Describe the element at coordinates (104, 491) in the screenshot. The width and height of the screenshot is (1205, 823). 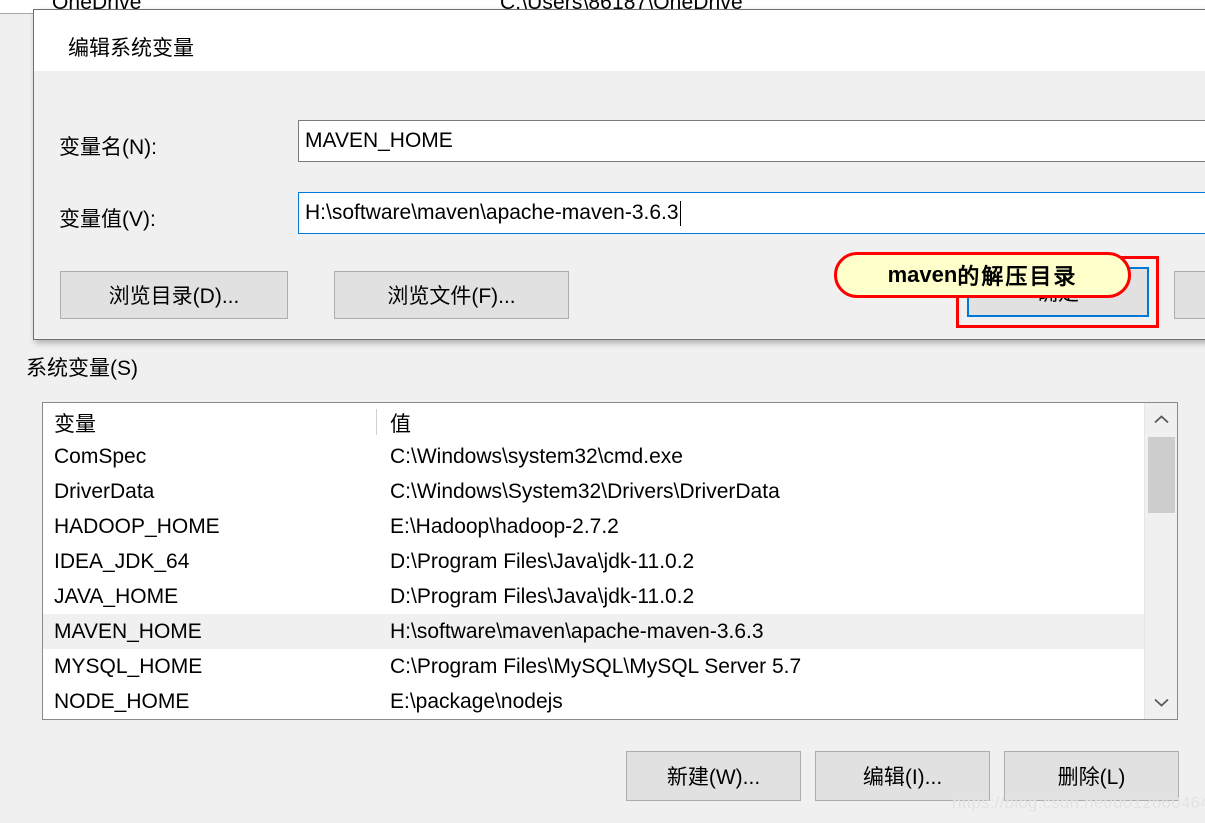
I see `cell-variable-name: DriverData` at that location.